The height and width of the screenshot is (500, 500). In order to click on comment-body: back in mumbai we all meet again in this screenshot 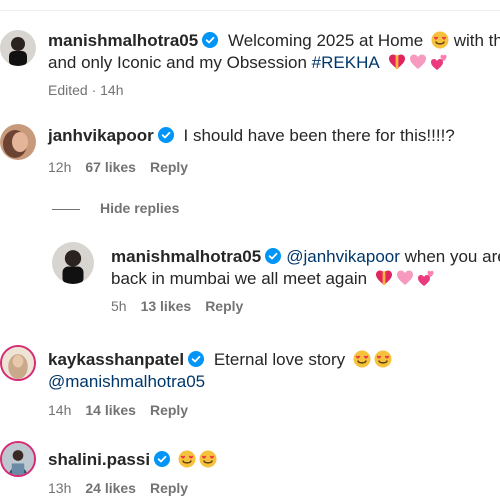, I will do `click(241, 278)`.